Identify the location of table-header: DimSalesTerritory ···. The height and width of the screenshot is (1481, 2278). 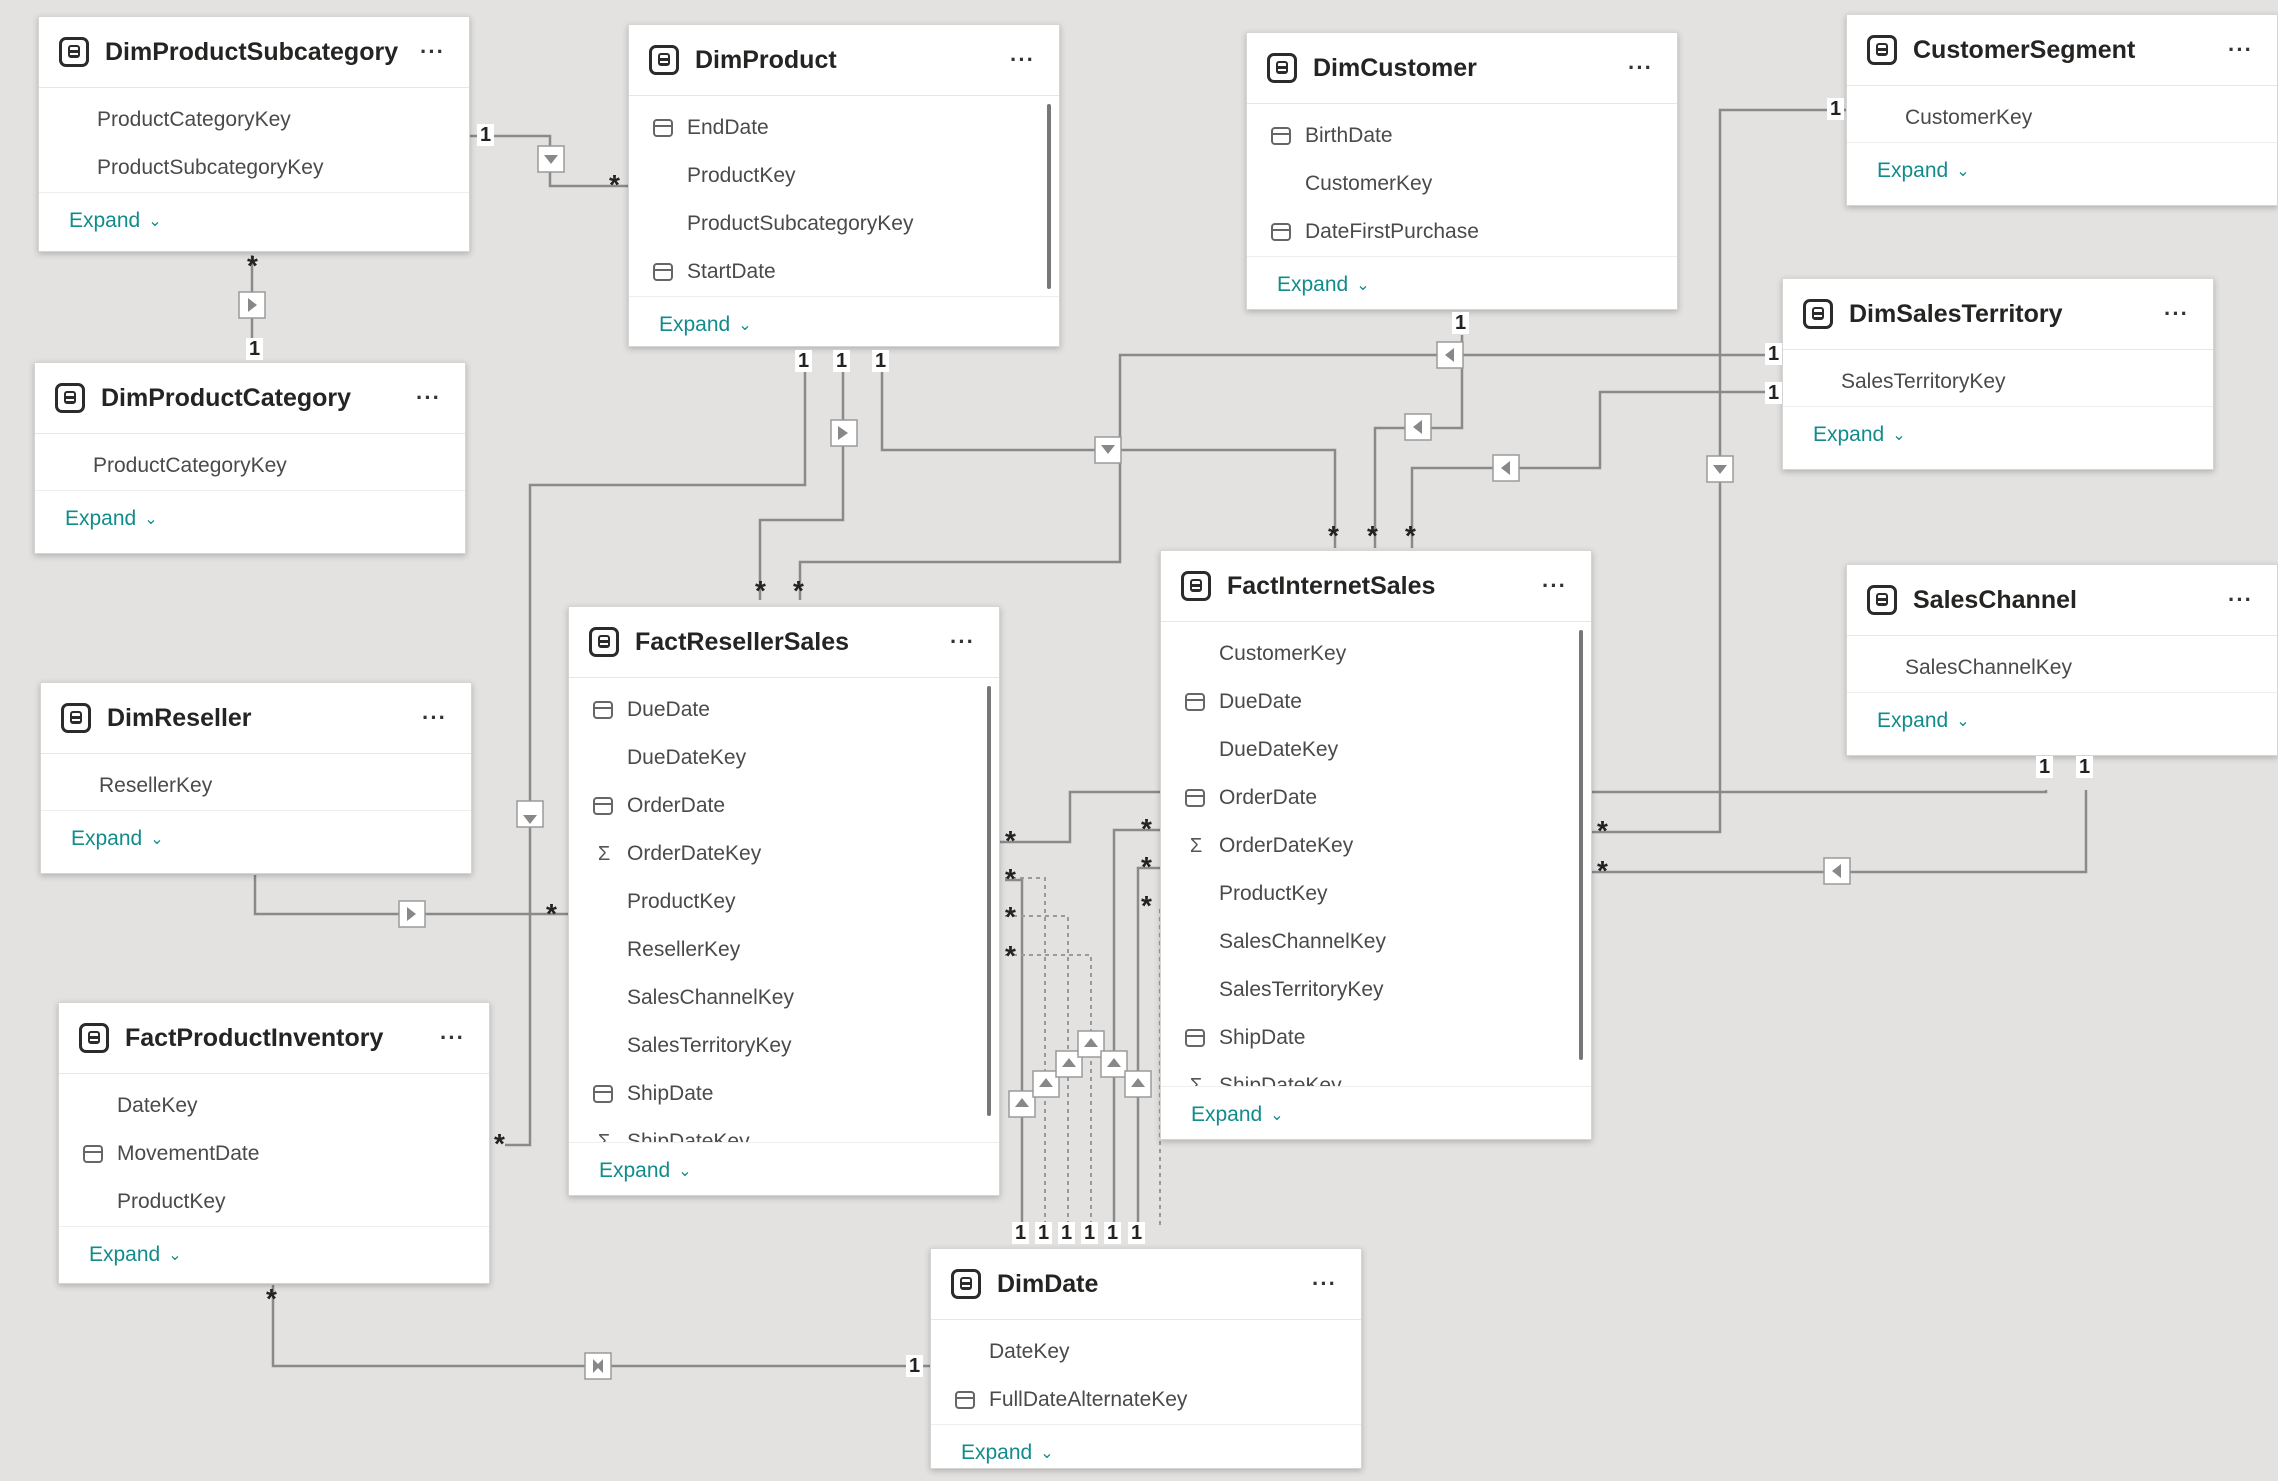
(1998, 314).